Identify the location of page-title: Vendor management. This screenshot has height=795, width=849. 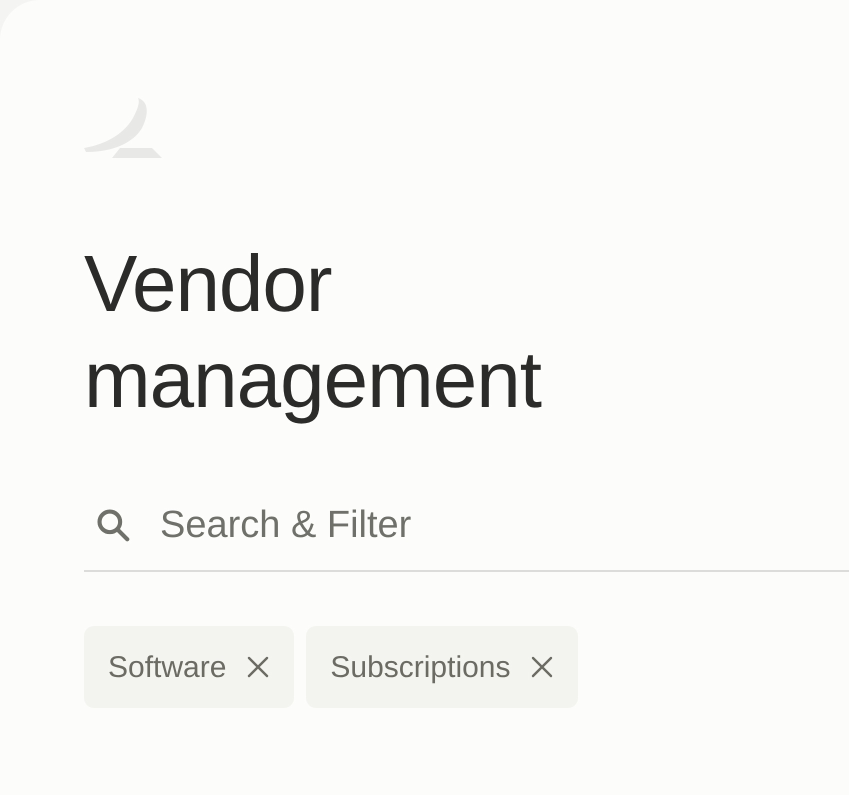
(313, 332).